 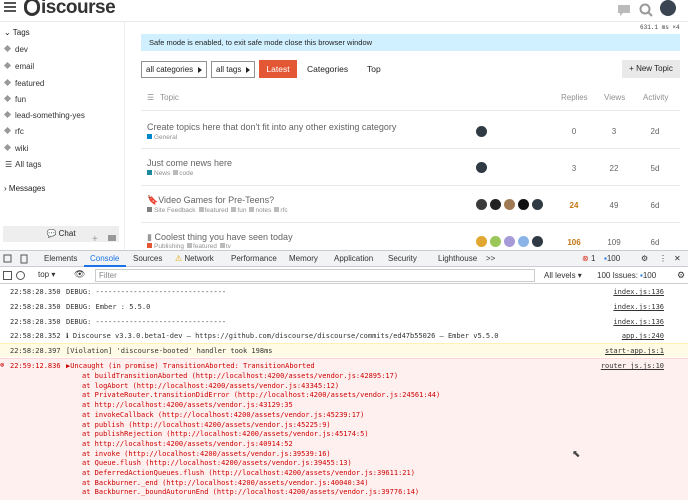 I want to click on nav-latest: Latest, so click(x=278, y=69).